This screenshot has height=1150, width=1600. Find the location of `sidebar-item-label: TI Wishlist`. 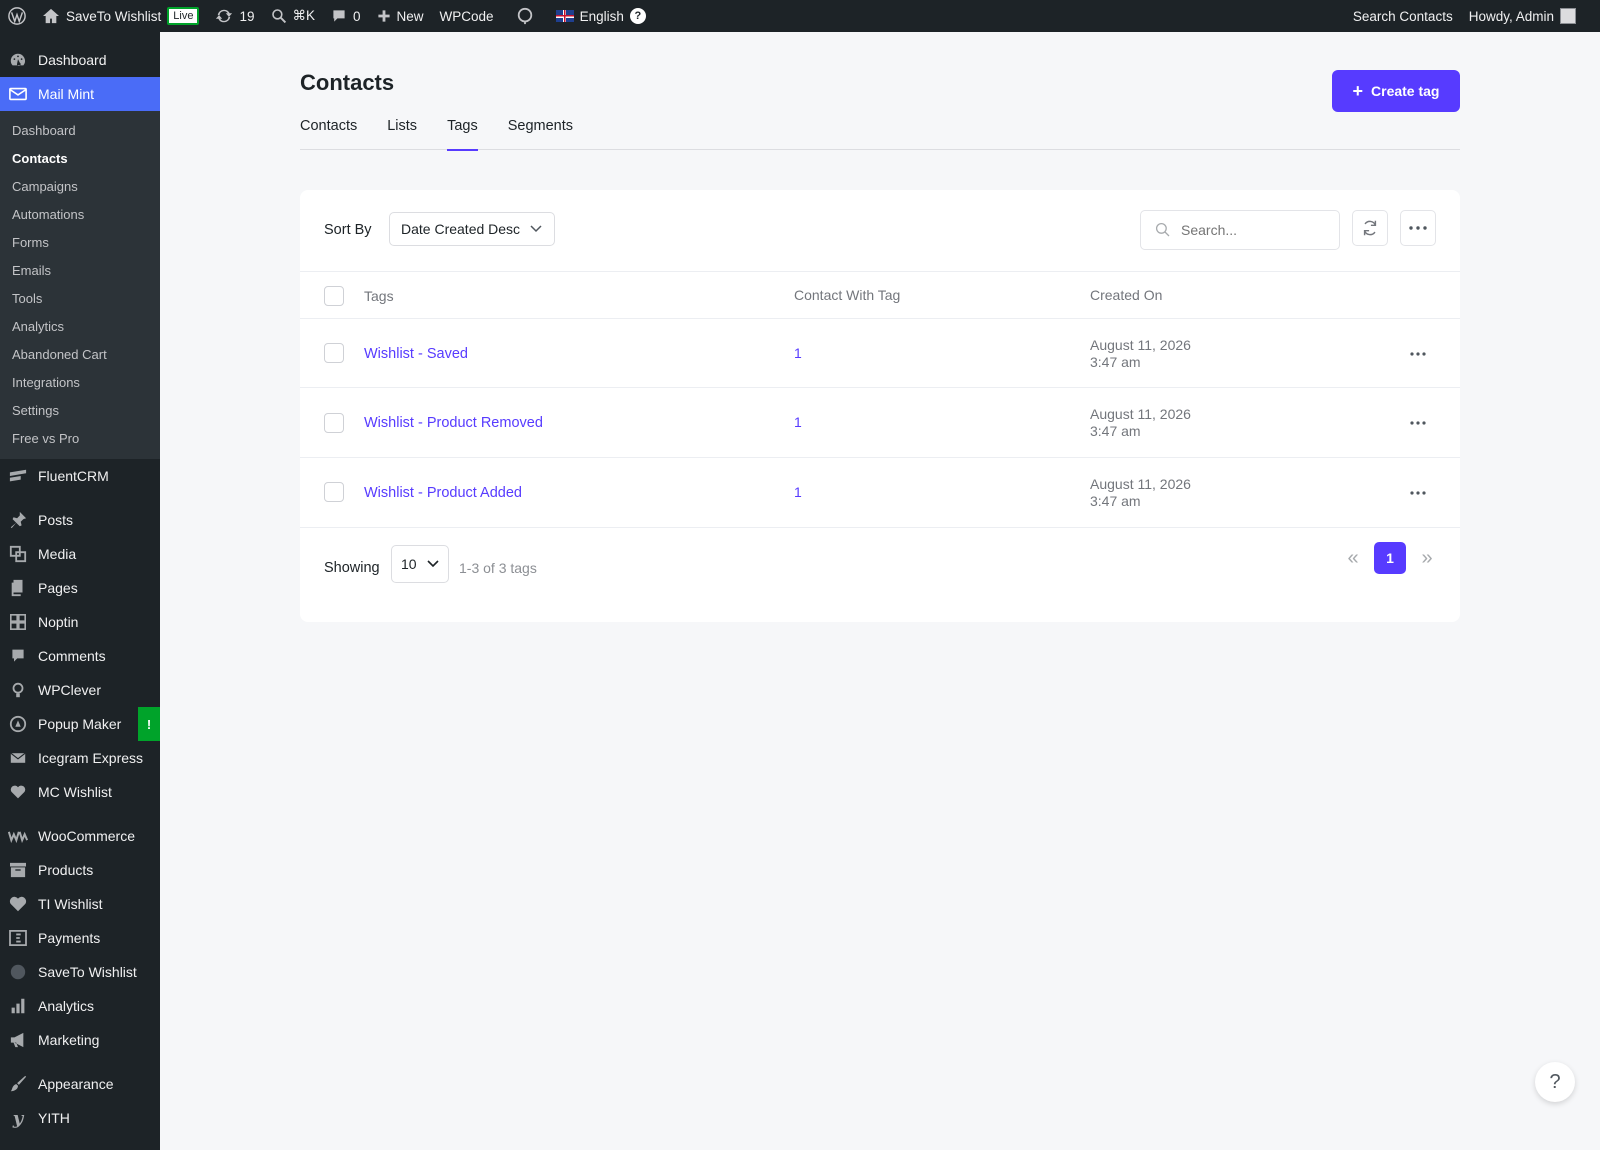

sidebar-item-label: TI Wishlist is located at coordinates (70, 904).